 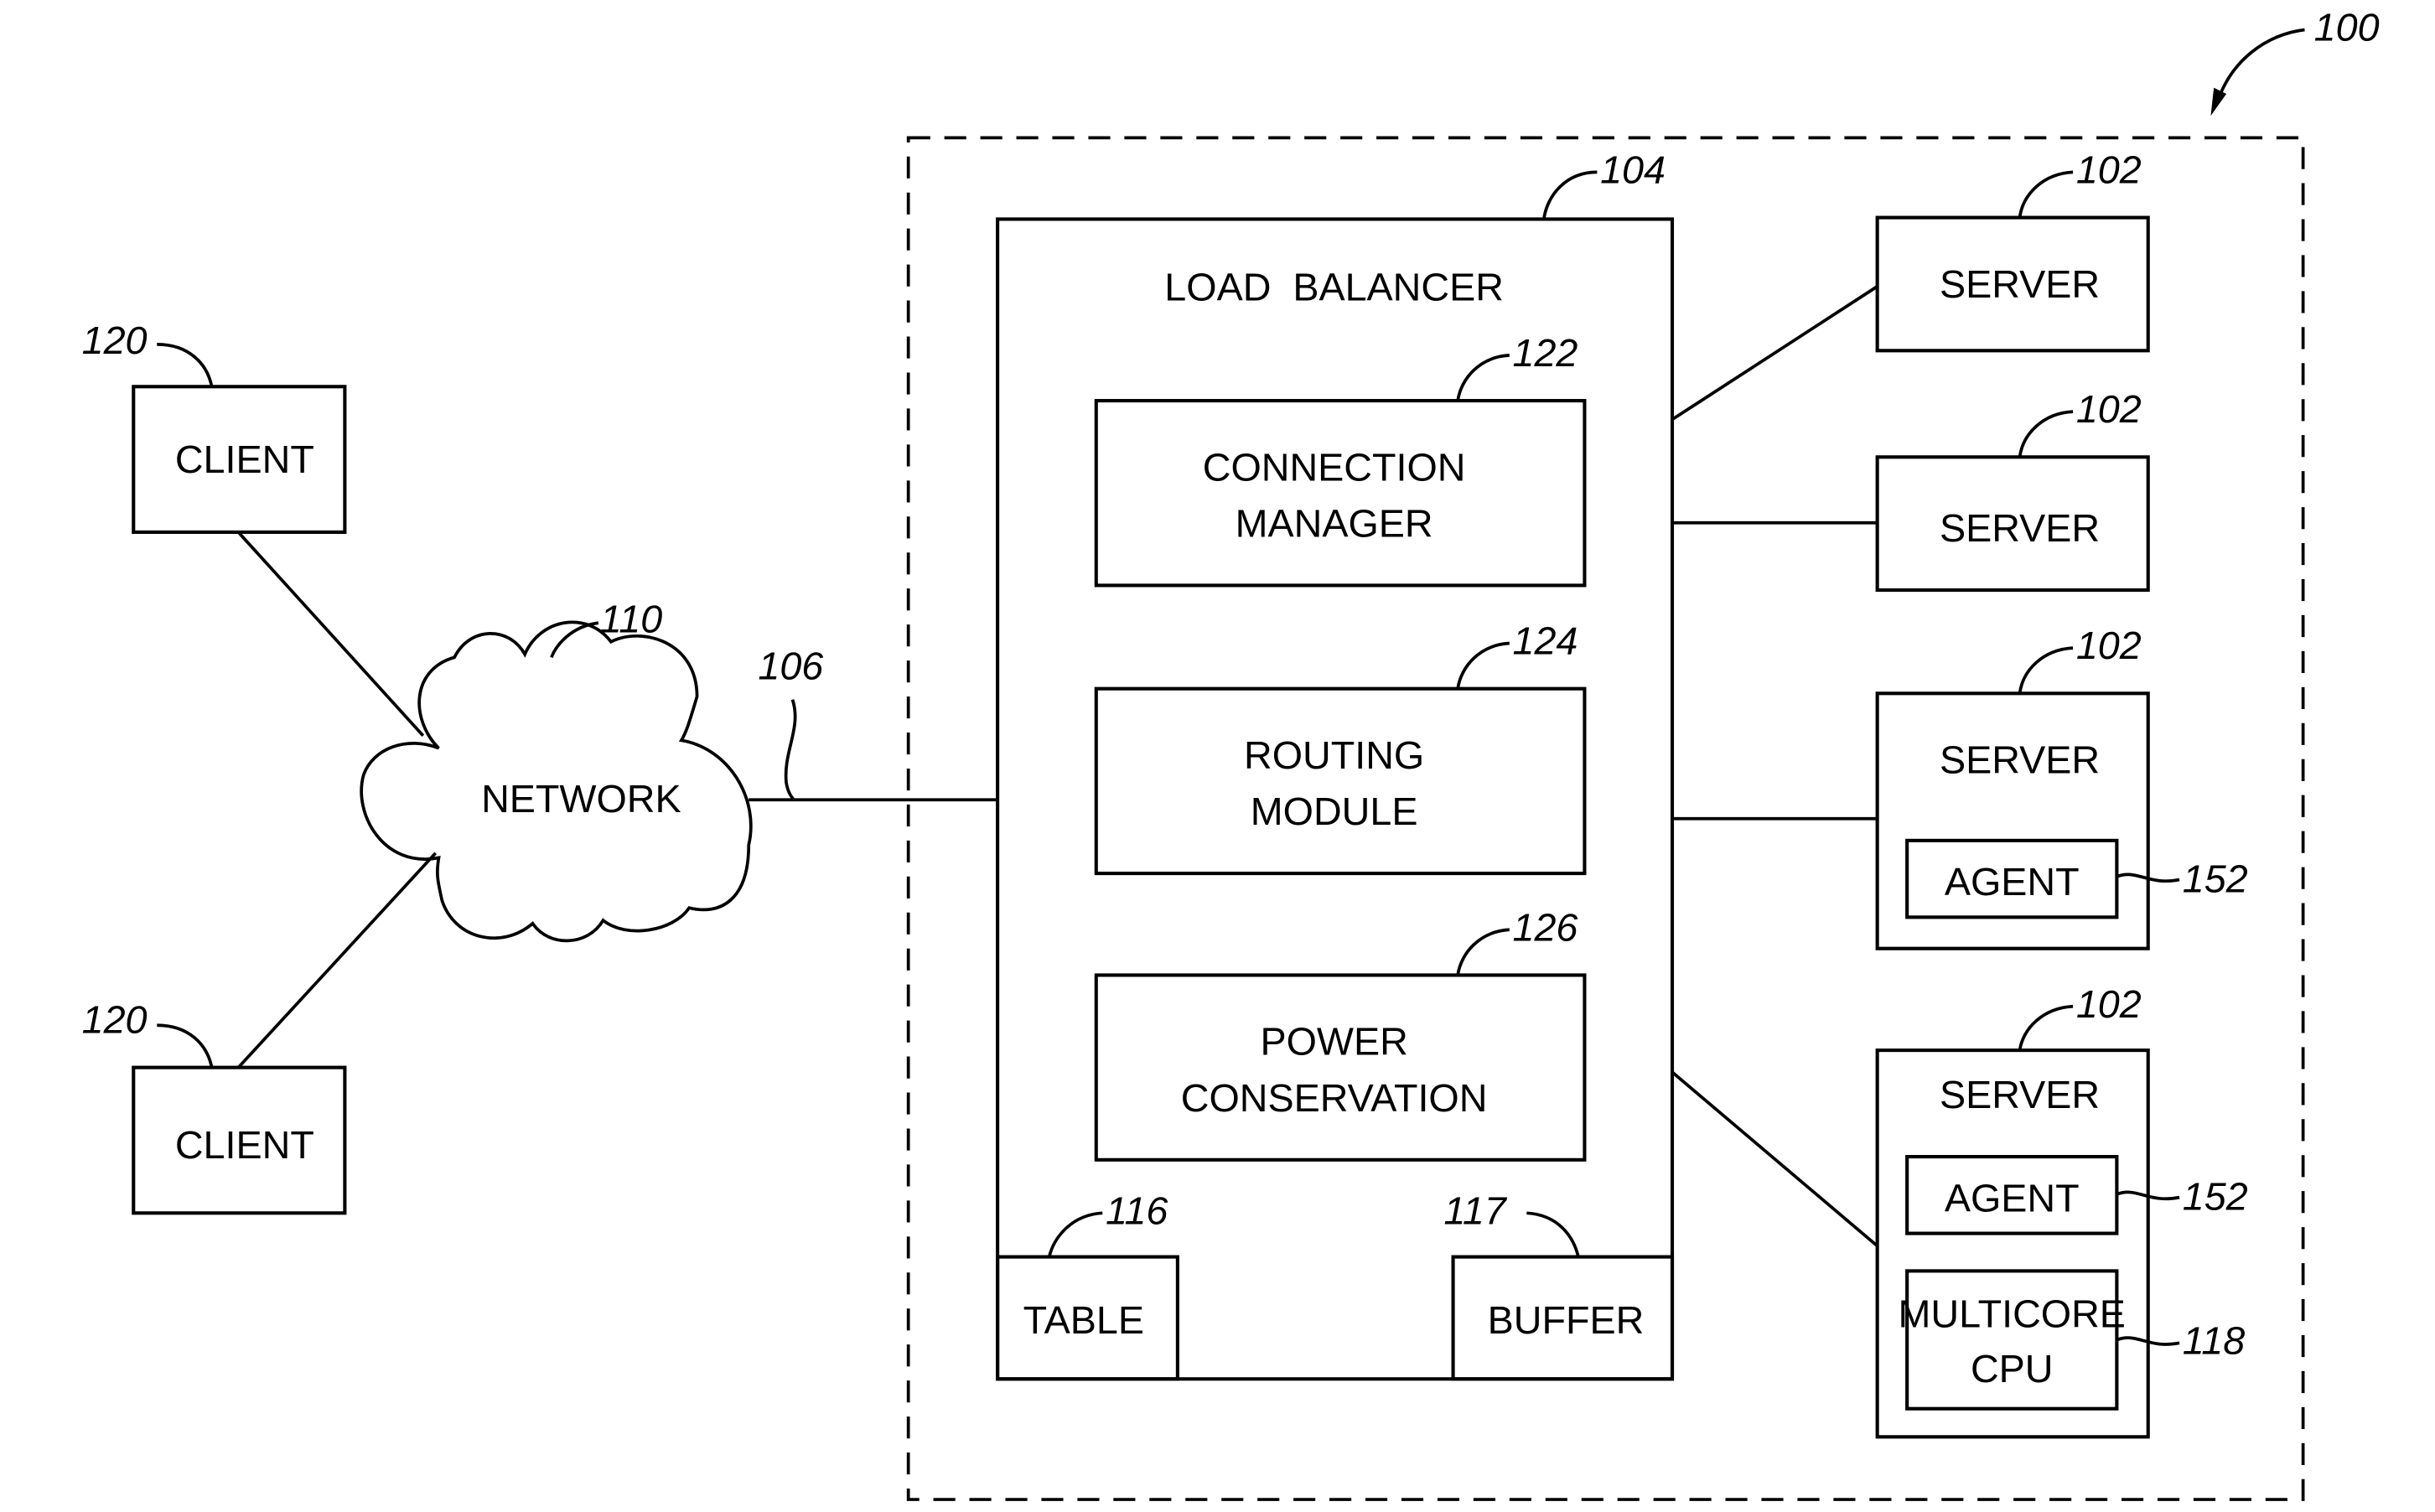 I want to click on server-3: SERVER 102 AGENT 152, so click(x=2062, y=787).